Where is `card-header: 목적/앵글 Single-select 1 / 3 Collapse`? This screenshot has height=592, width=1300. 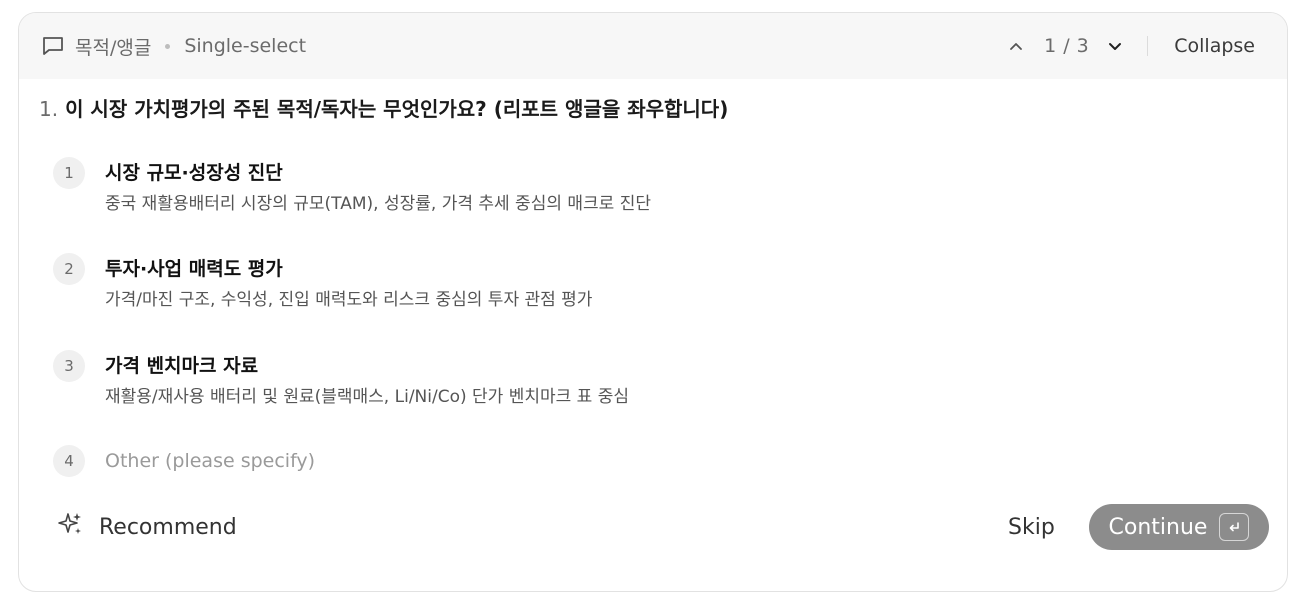
card-header: 목적/앵글 Single-select 1 / 3 Collapse is located at coordinates (653, 46).